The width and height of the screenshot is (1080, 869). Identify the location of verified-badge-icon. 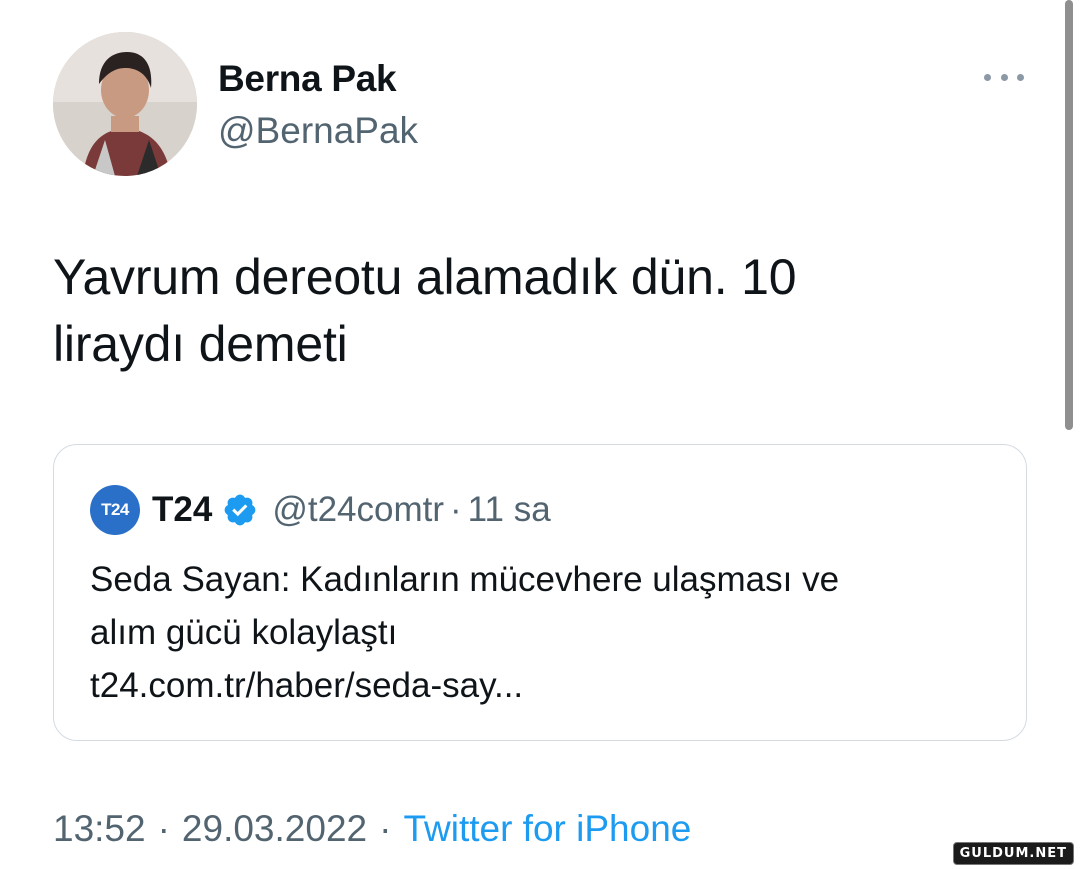
(240, 510).